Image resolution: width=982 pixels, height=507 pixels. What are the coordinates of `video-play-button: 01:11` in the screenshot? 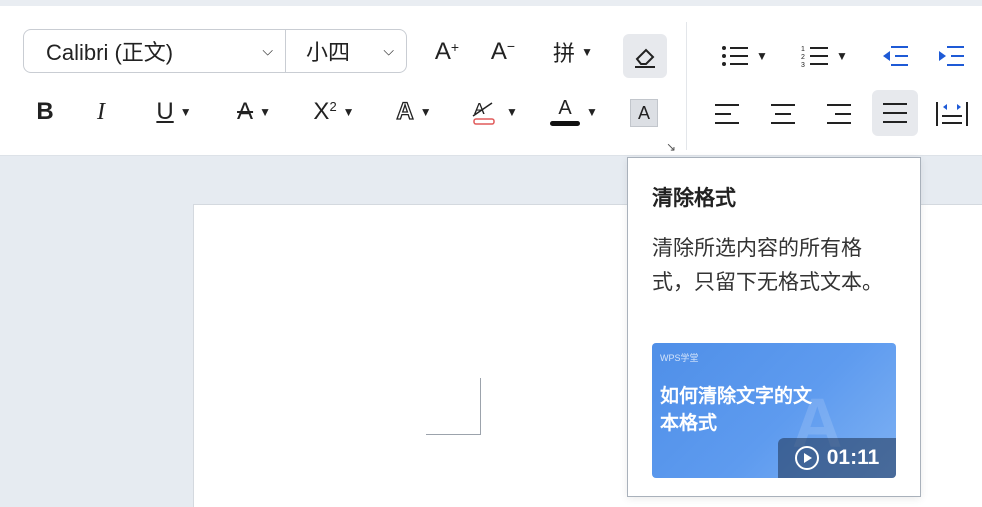 It's located at (837, 458).